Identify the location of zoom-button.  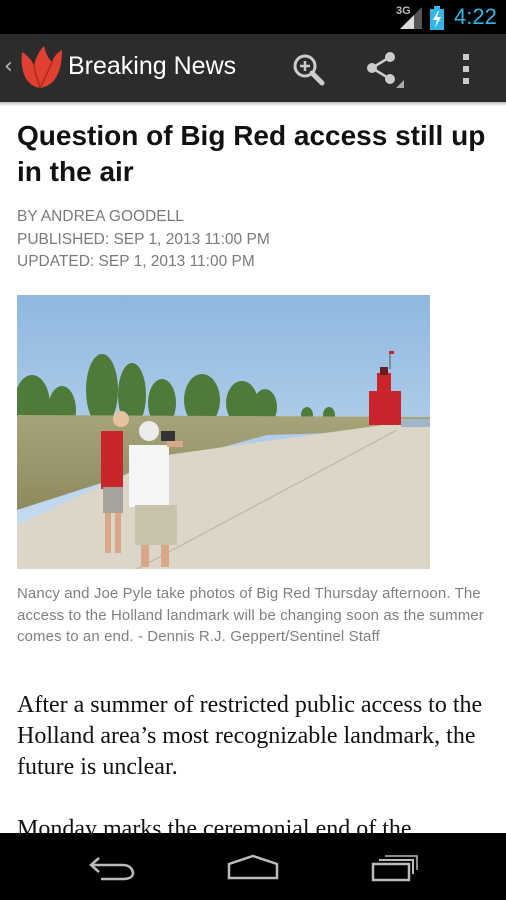
(308, 69).